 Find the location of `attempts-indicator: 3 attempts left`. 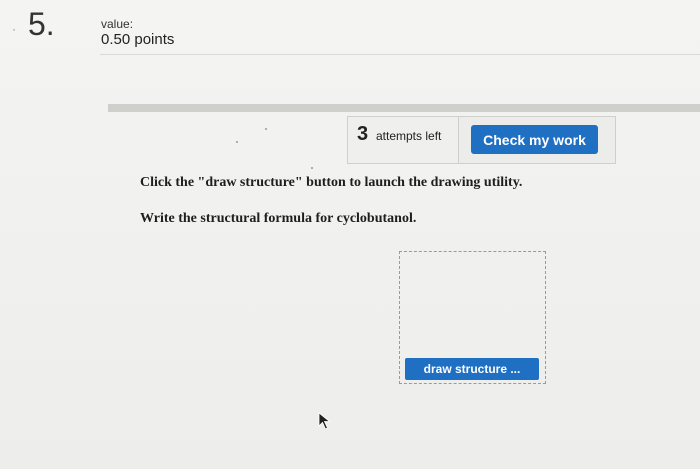

attempts-indicator: 3 attempts left is located at coordinates (402, 140).